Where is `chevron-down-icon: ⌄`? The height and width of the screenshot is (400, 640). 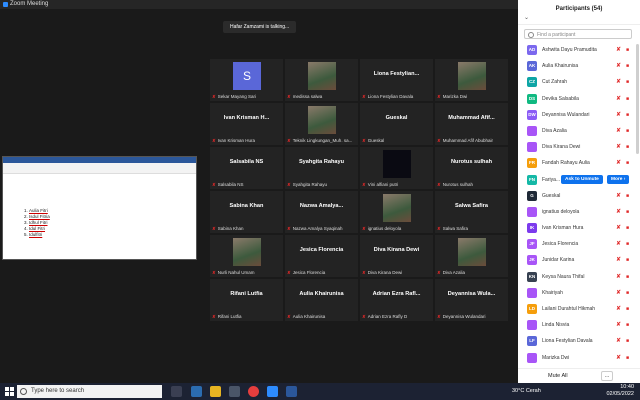 chevron-down-icon: ⌄ is located at coordinates (526, 17).